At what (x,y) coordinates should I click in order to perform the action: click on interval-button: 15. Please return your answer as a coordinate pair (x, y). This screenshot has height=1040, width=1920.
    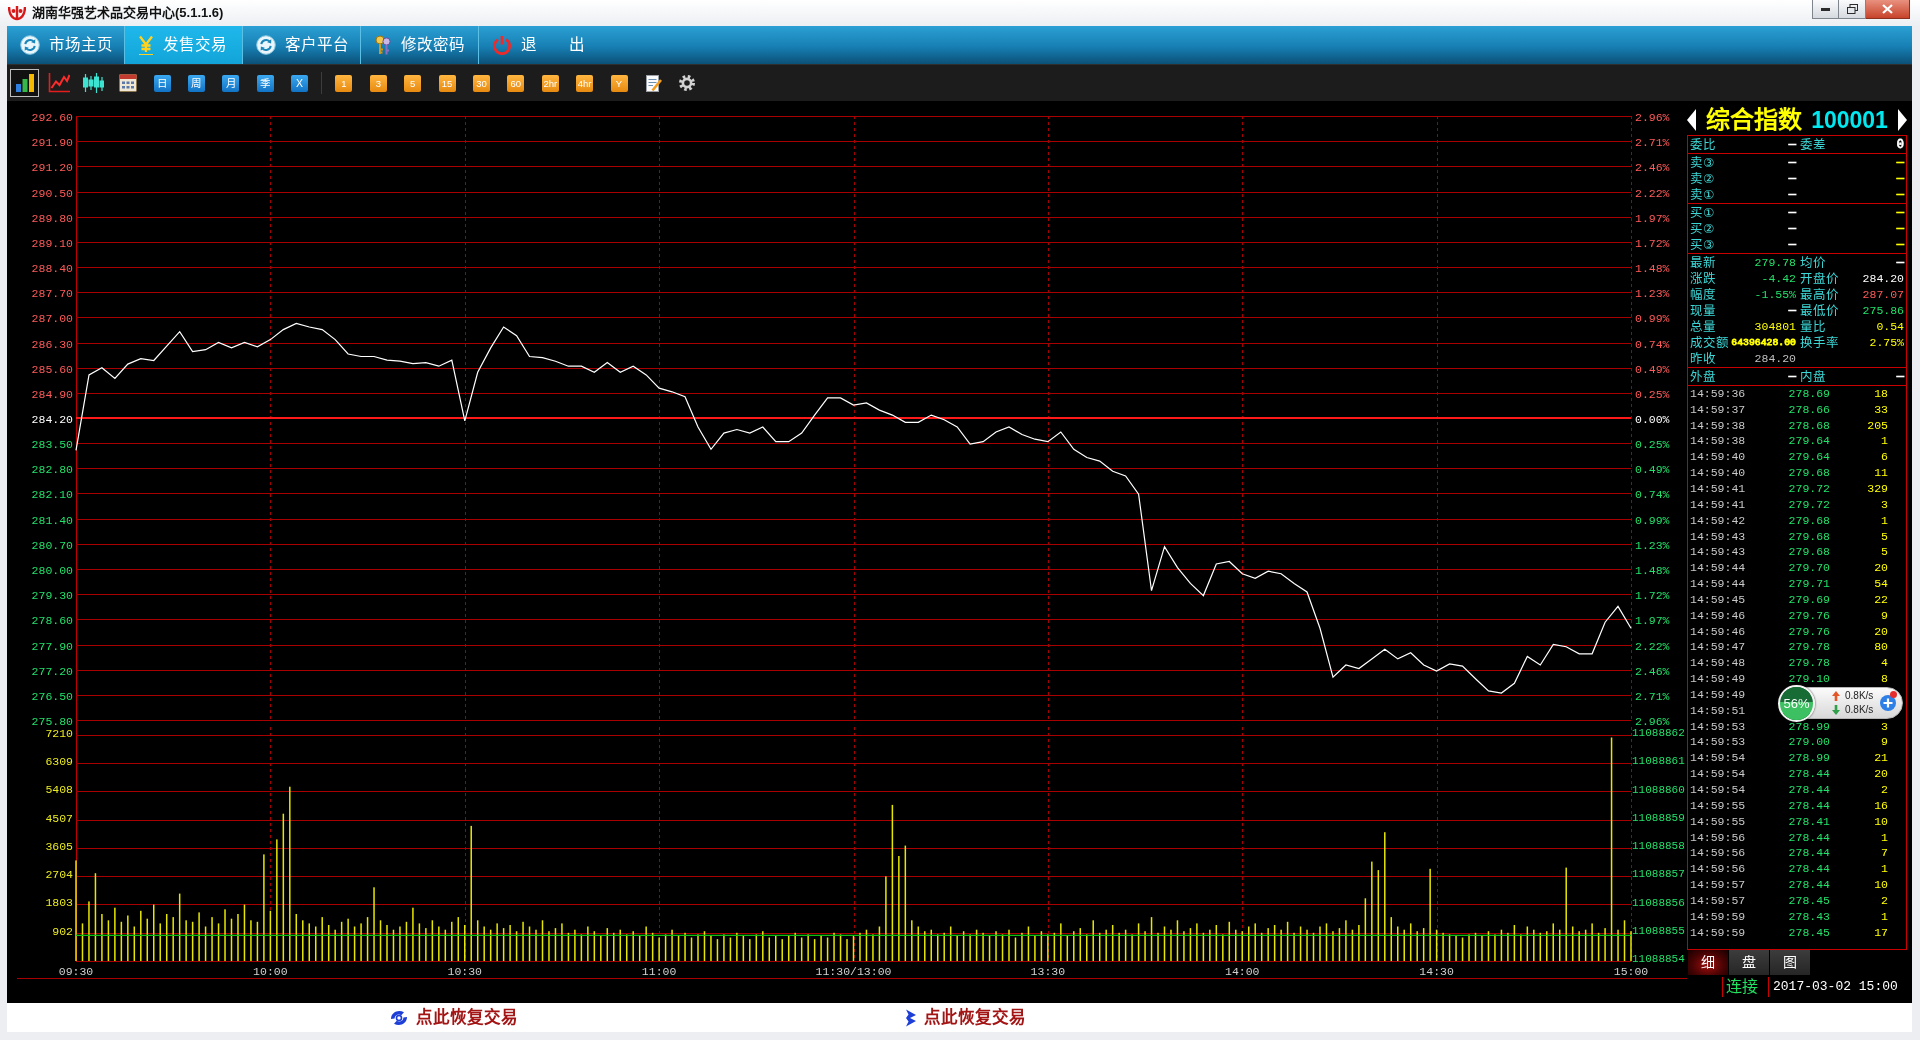
    Looking at the image, I should click on (447, 83).